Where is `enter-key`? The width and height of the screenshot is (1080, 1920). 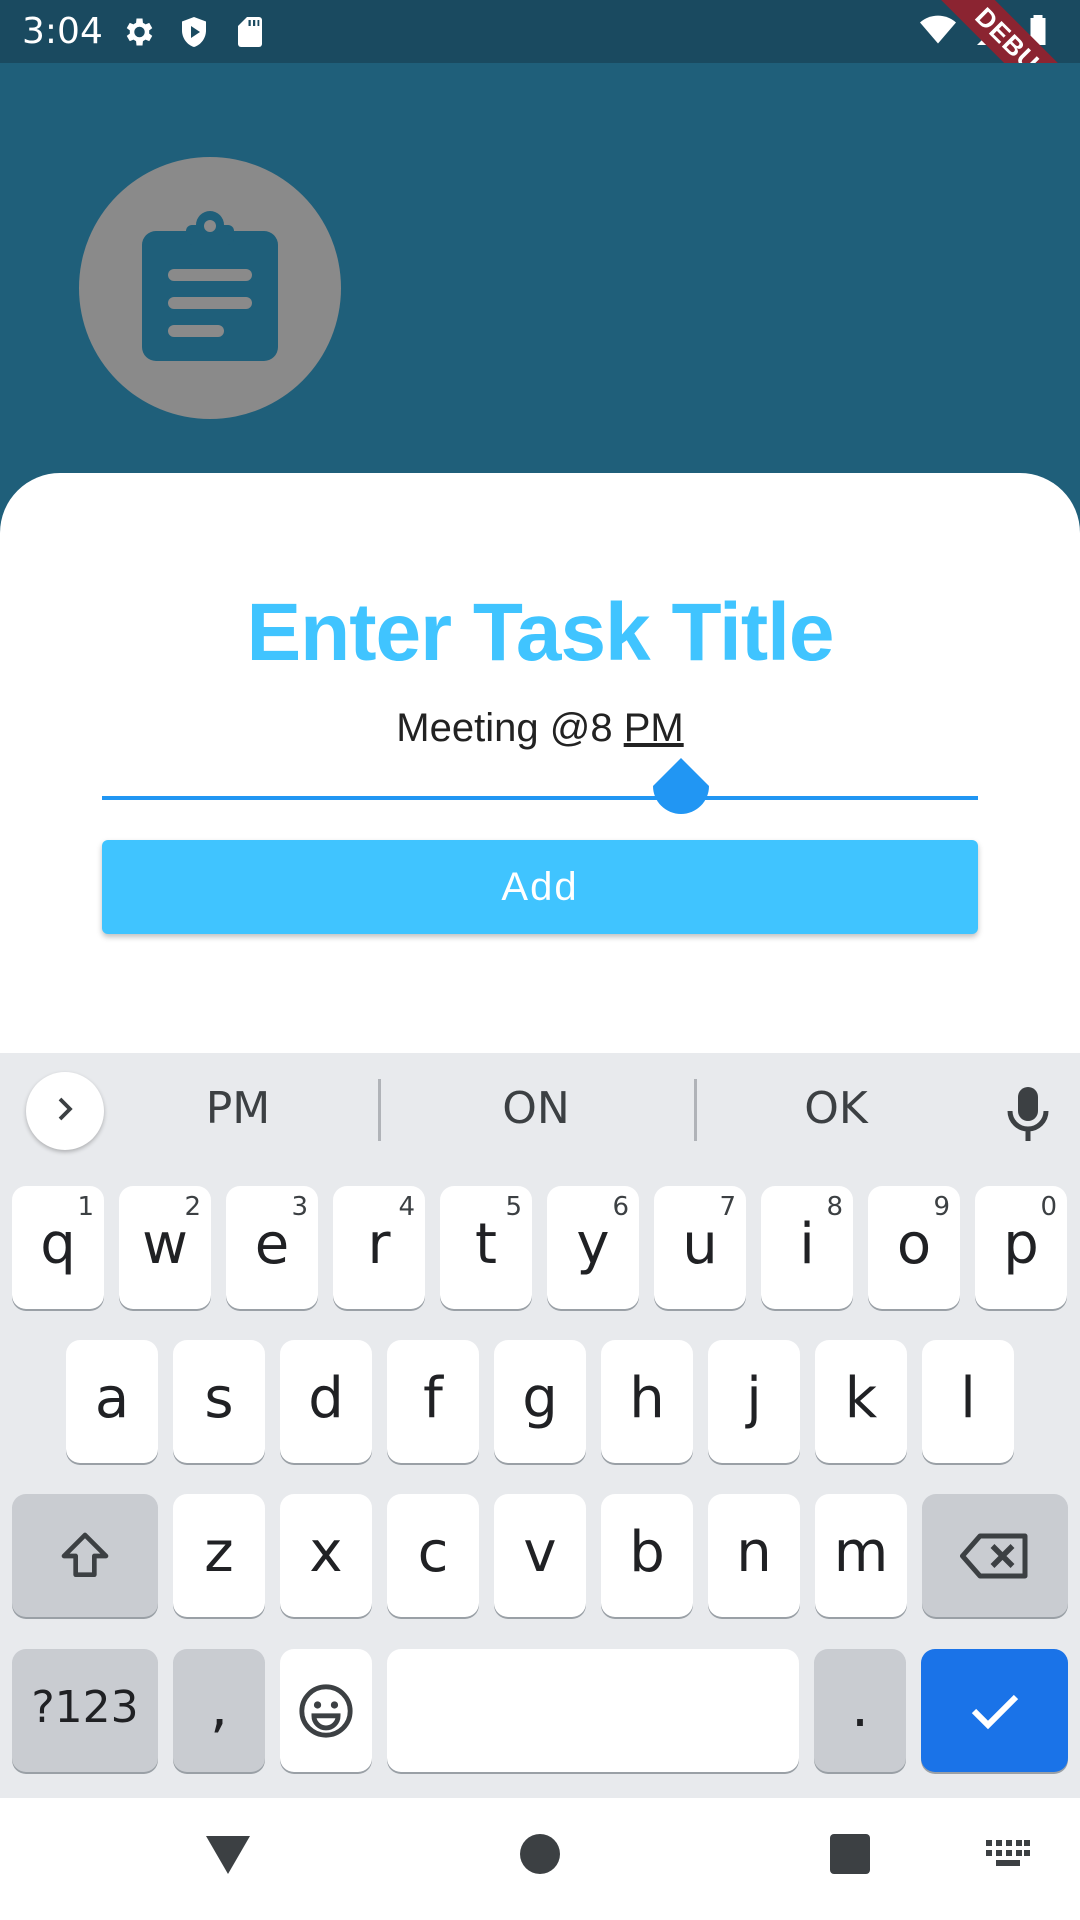
enter-key is located at coordinates (994, 1710).